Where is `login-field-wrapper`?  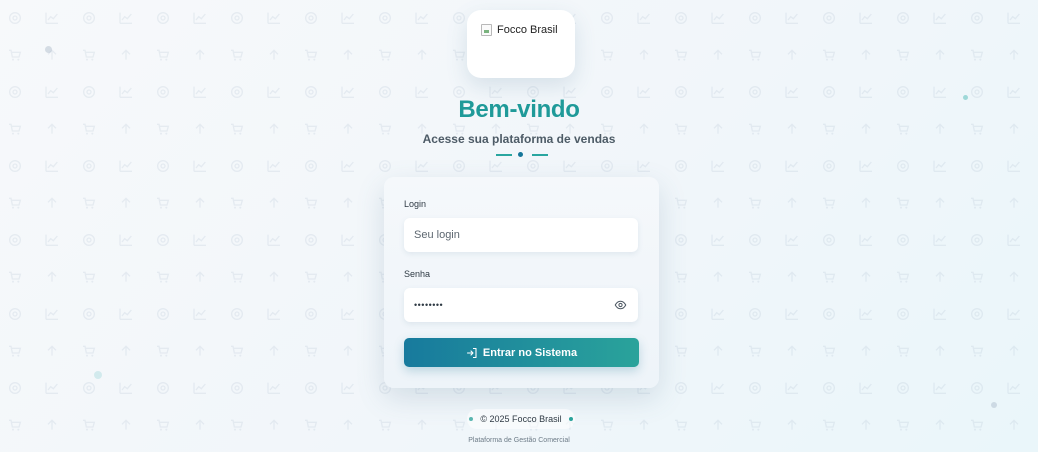
login-field-wrapper is located at coordinates (521, 235).